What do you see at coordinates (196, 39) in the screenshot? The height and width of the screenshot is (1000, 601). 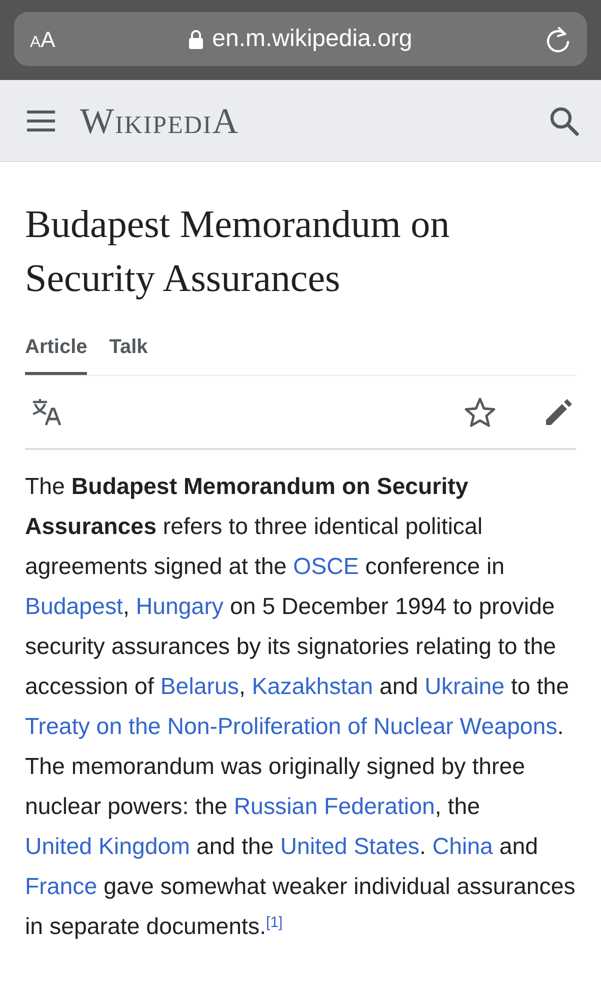 I see `lock-icon` at bounding box center [196, 39].